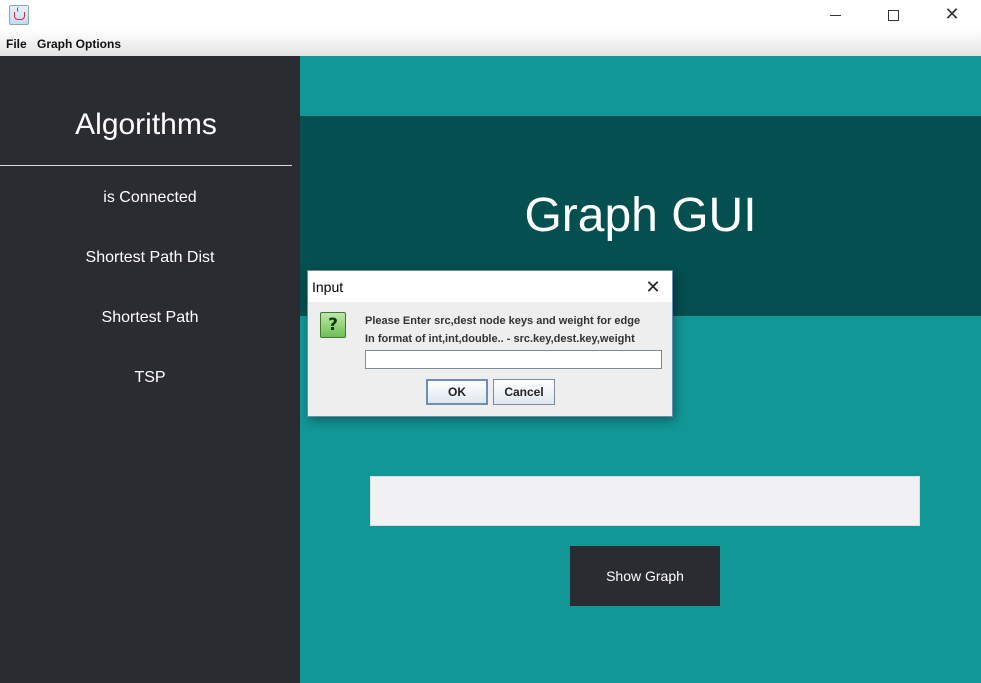 The width and height of the screenshot is (981, 683). I want to click on window-titlebar: ✕, so click(490, 15).